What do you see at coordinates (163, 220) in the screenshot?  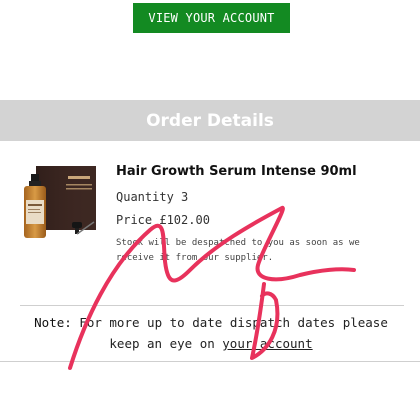 I see `product-price: Price £102.00` at bounding box center [163, 220].